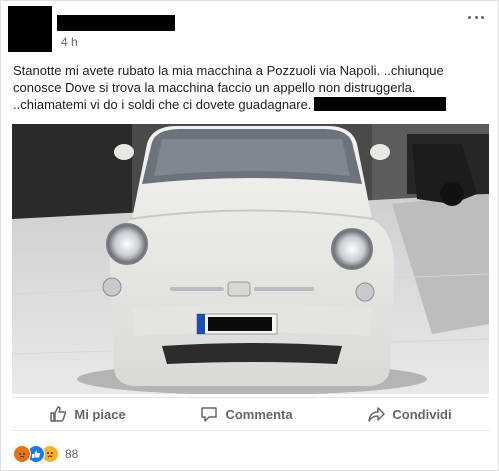  What do you see at coordinates (249, 29) in the screenshot?
I see `post-header: 4 h` at bounding box center [249, 29].